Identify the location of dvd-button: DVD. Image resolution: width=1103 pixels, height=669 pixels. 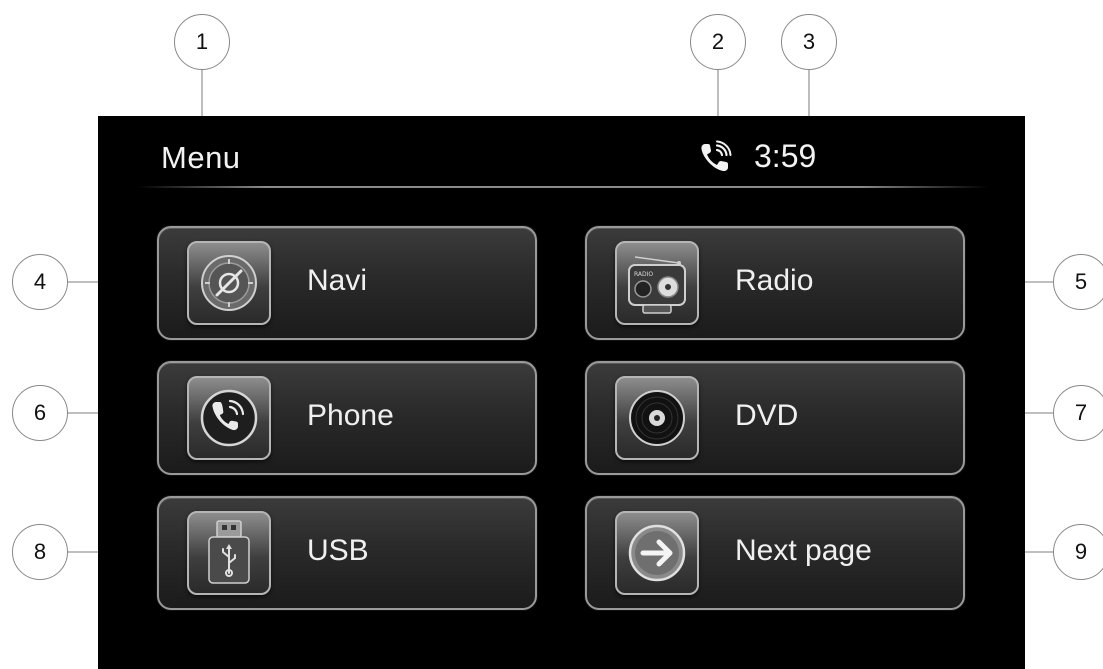
(775, 418).